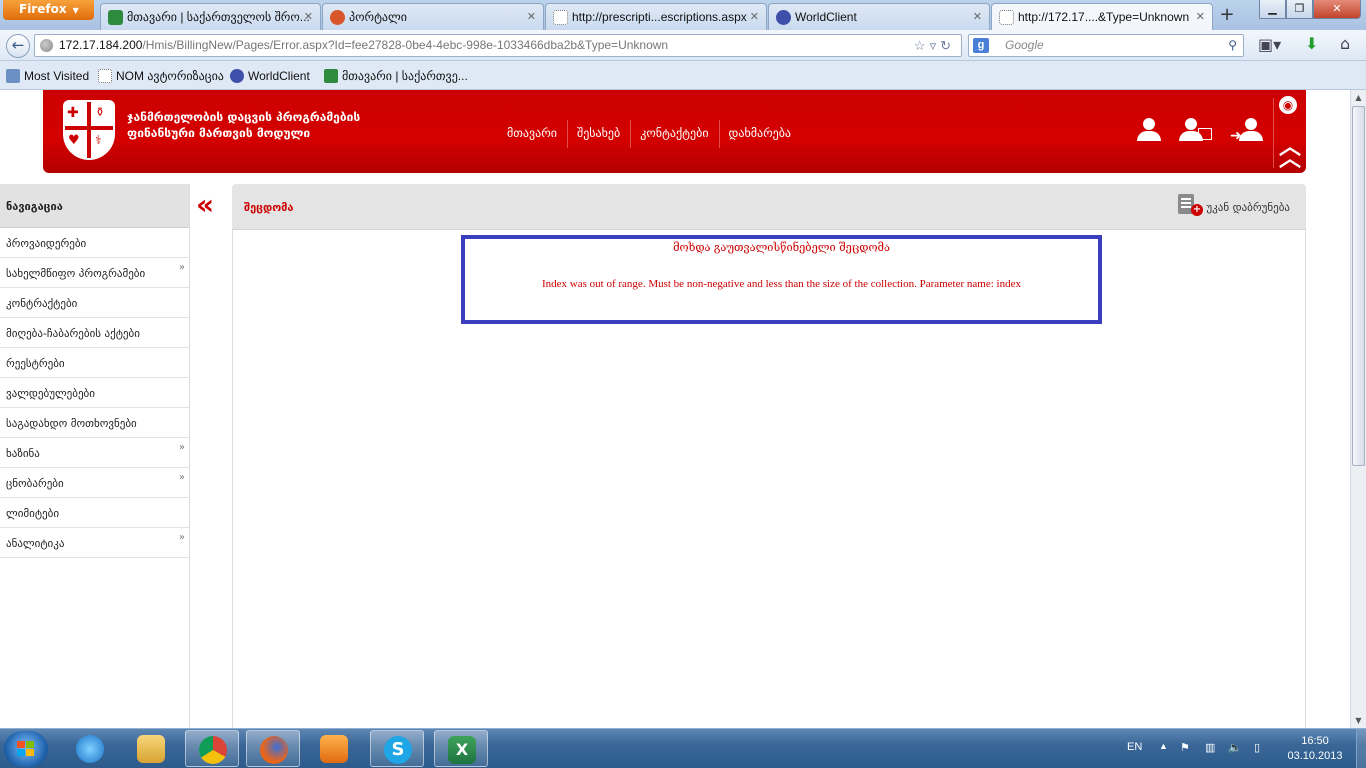 The width and height of the screenshot is (1366, 768). I want to click on taskbar-firefox, so click(273, 748).